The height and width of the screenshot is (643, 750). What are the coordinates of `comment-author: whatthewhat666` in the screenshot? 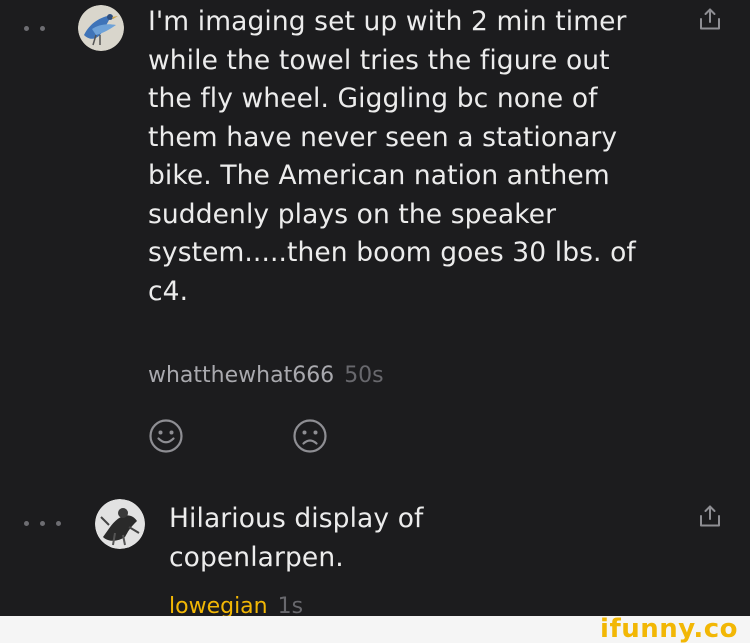 It's located at (241, 375).